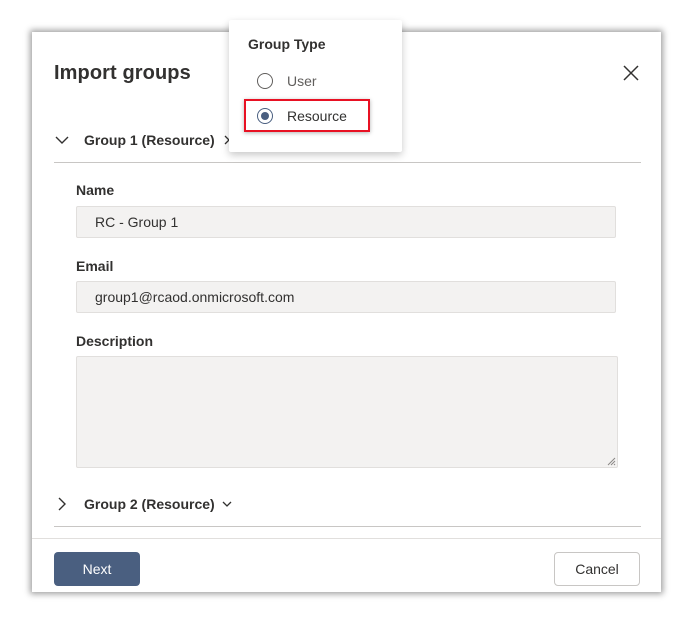 The image size is (693, 625). I want to click on radio-label-user: User, so click(302, 81).